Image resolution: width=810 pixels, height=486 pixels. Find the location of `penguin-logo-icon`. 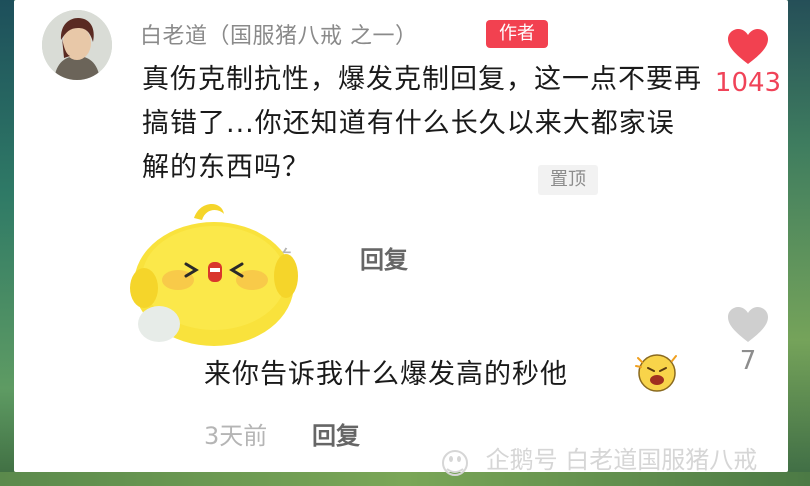

penguin-logo-icon is located at coordinates (455, 463).